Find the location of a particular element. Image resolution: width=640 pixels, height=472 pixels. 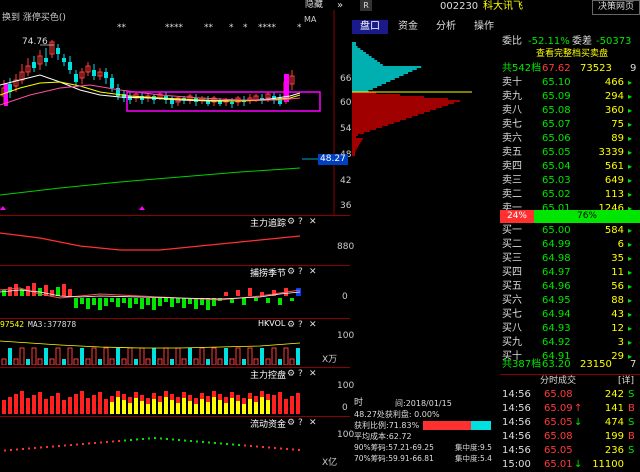

level-price: 64.97 is located at coordinates (556, 272).